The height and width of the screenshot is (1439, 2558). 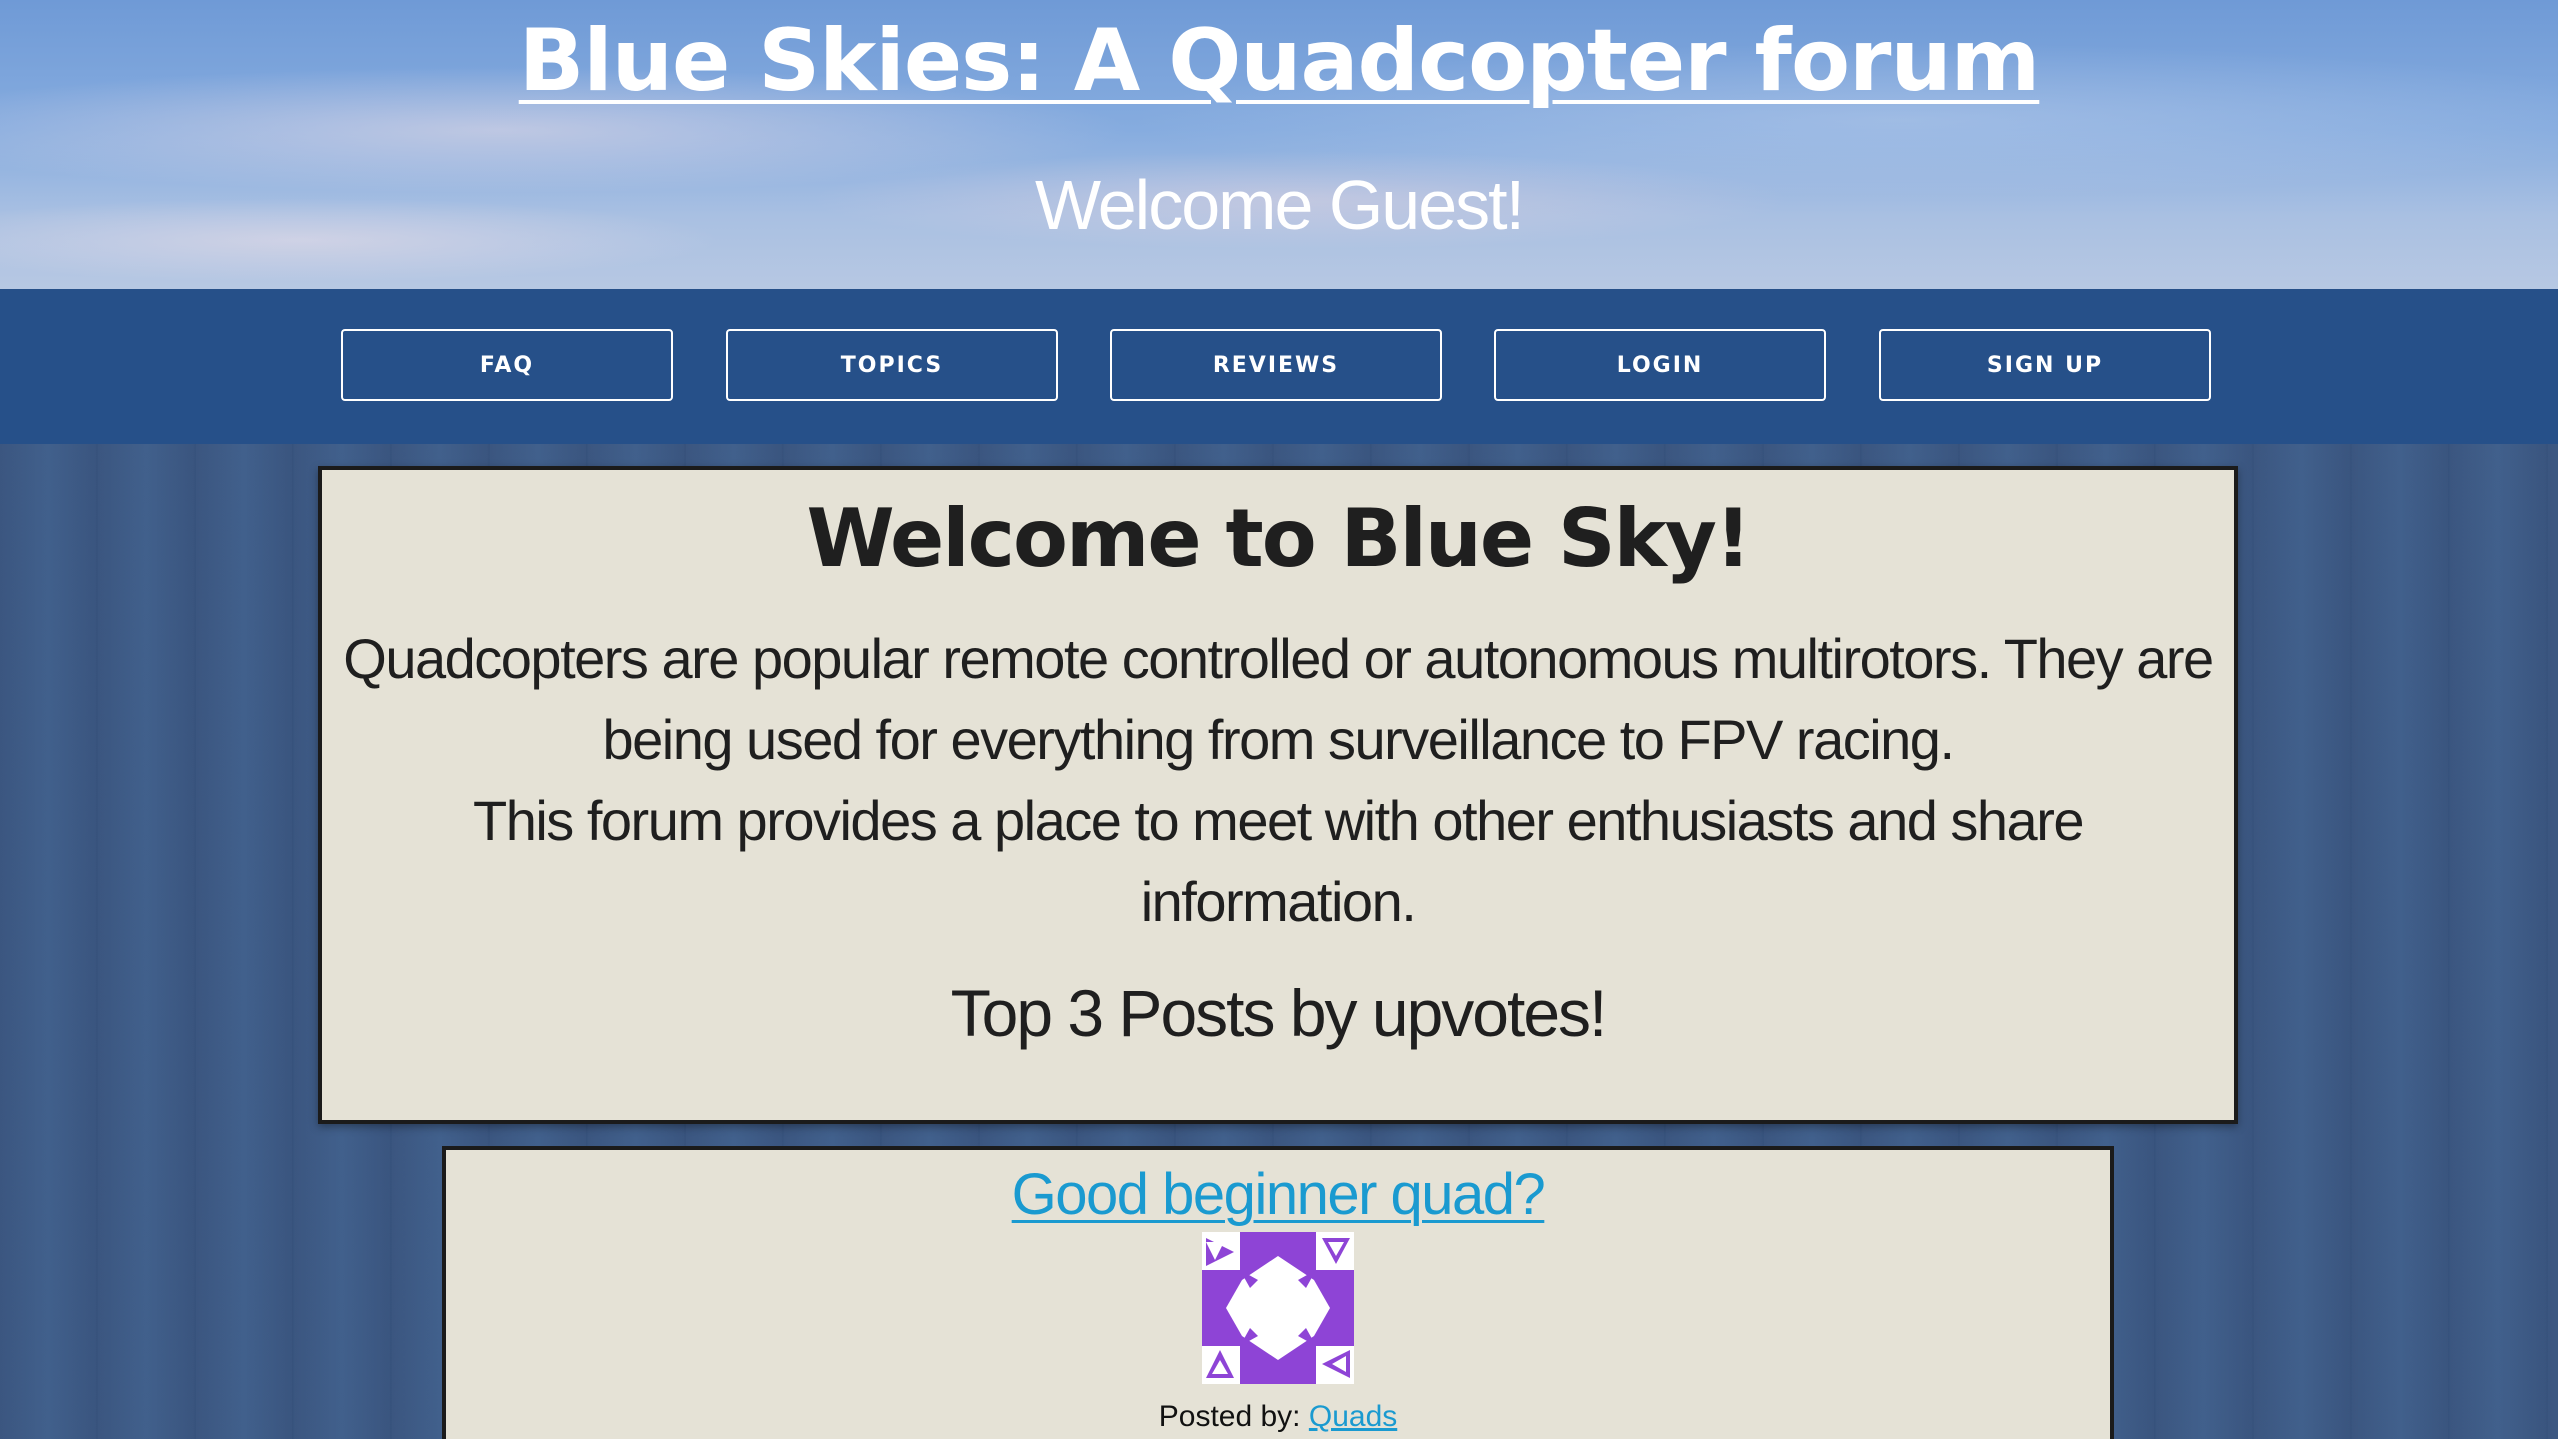 I want to click on post-meta: Posted by: Quads, so click(x=1278, y=1417).